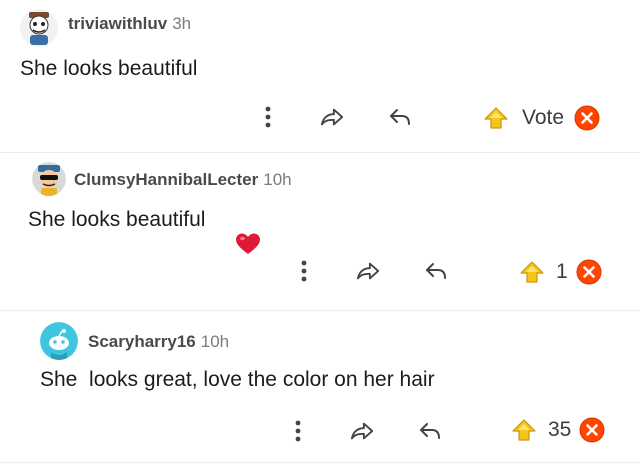  What do you see at coordinates (182, 23) in the screenshot?
I see `comment-1-age: 3h` at bounding box center [182, 23].